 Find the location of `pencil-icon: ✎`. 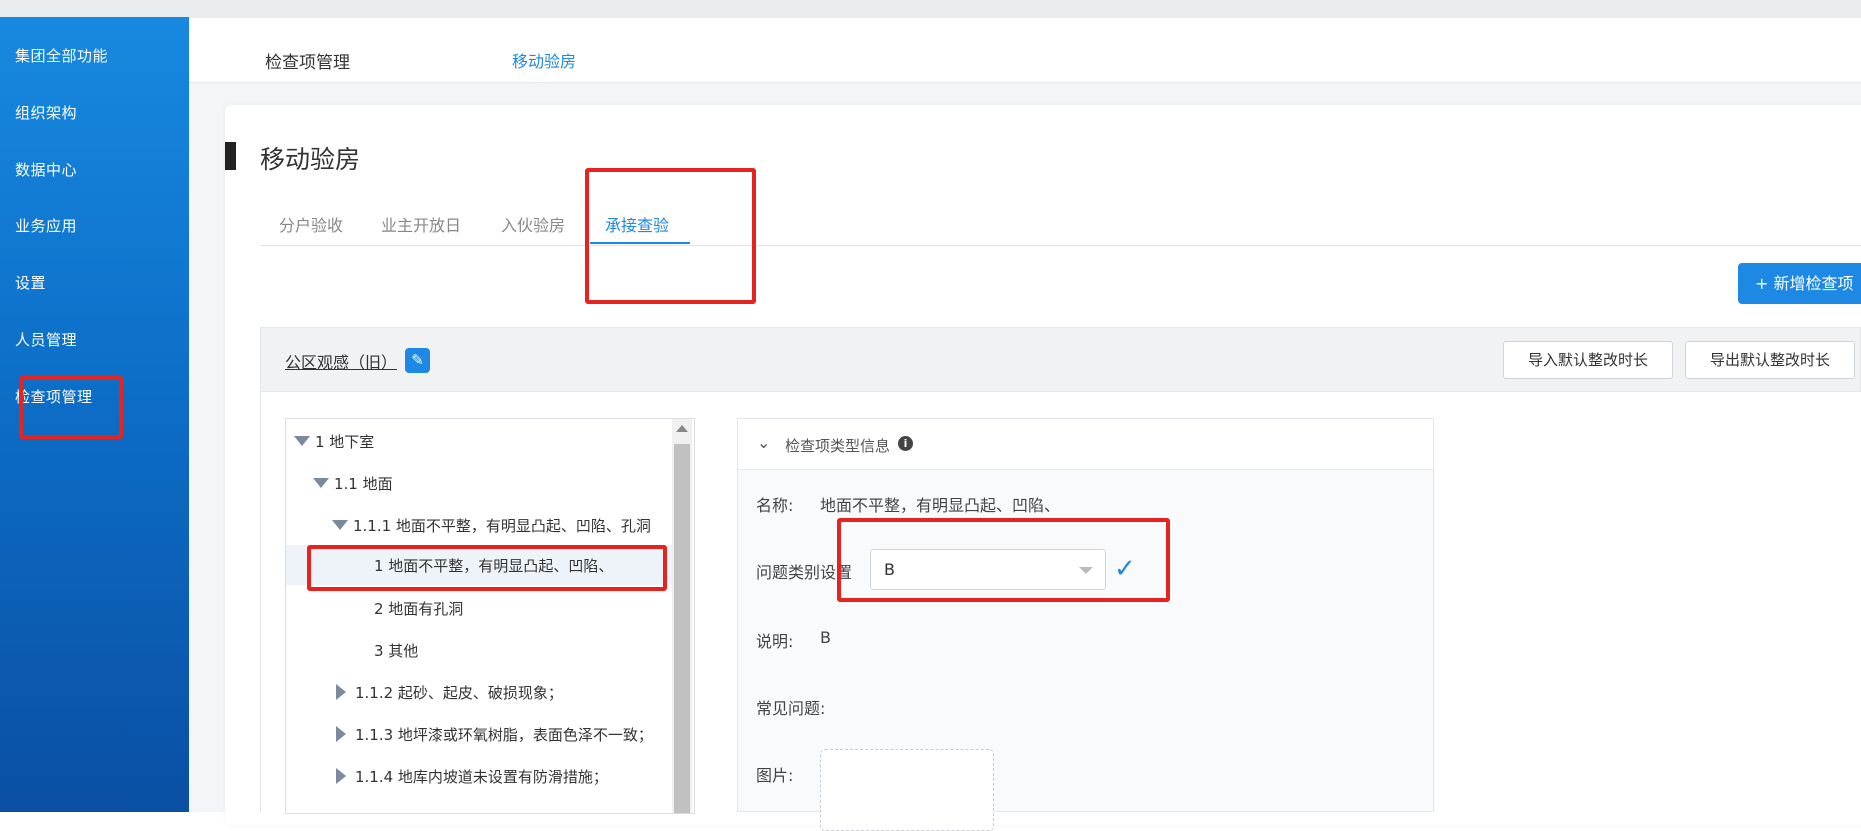

pencil-icon: ✎ is located at coordinates (417, 360).